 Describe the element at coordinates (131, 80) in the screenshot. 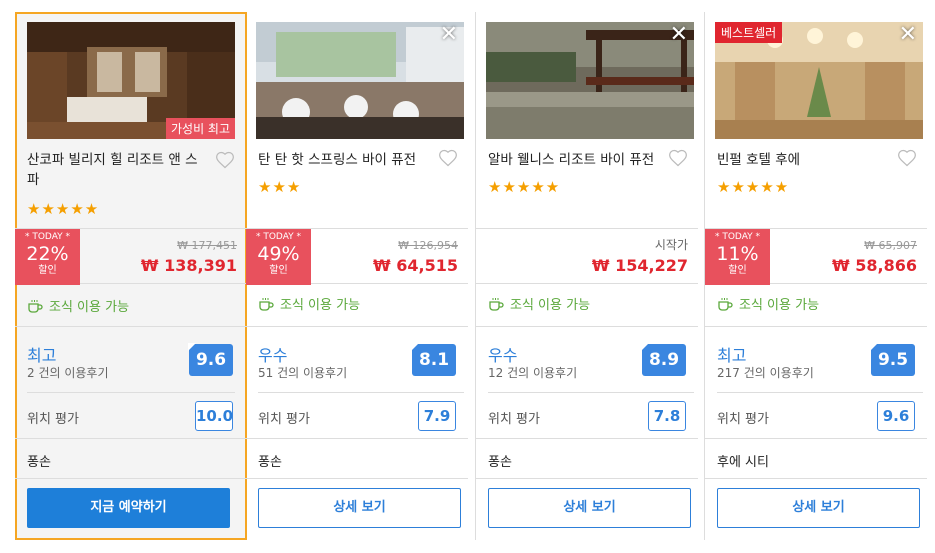

I see `hotel-photo: 가성비 최고` at that location.